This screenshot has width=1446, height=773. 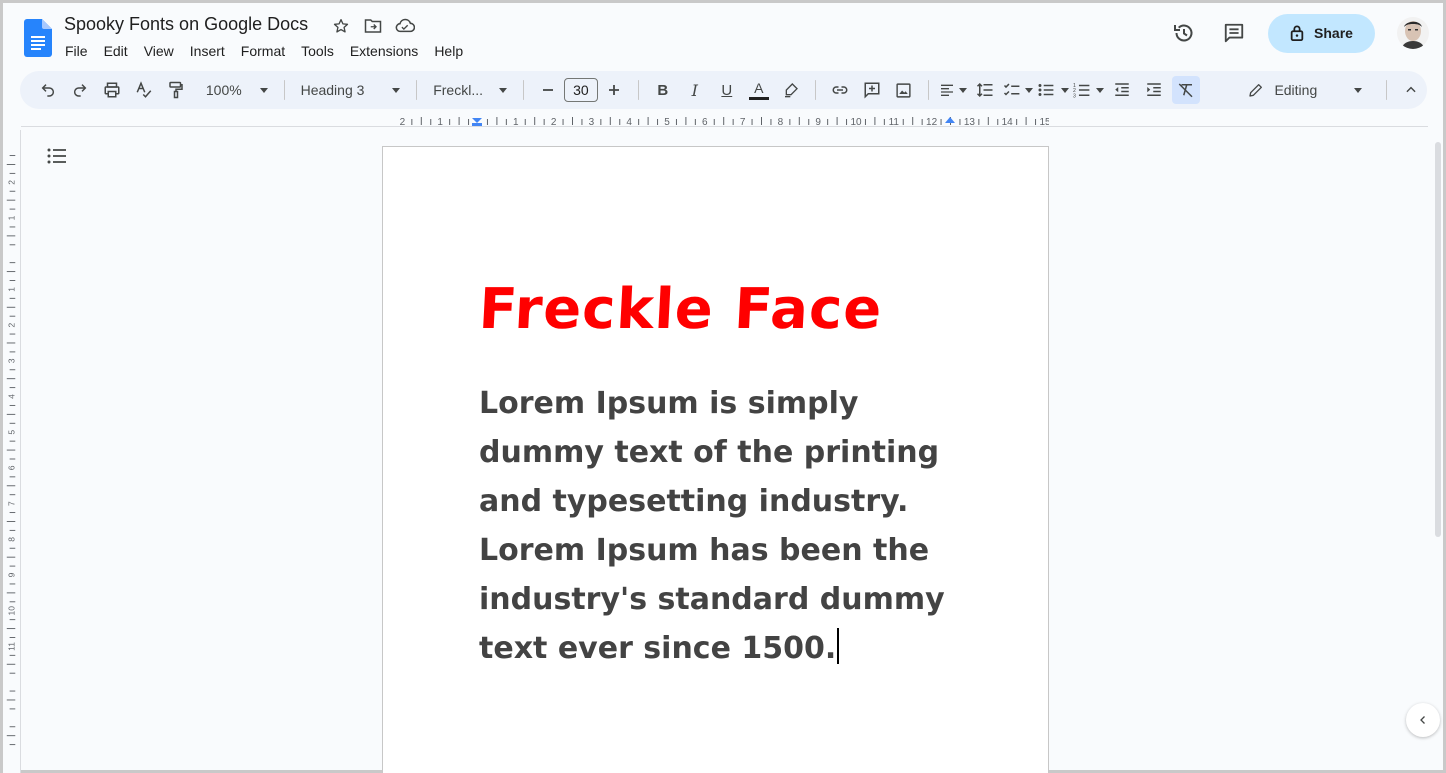 I want to click on text-color-swatch, so click(x=758, y=98).